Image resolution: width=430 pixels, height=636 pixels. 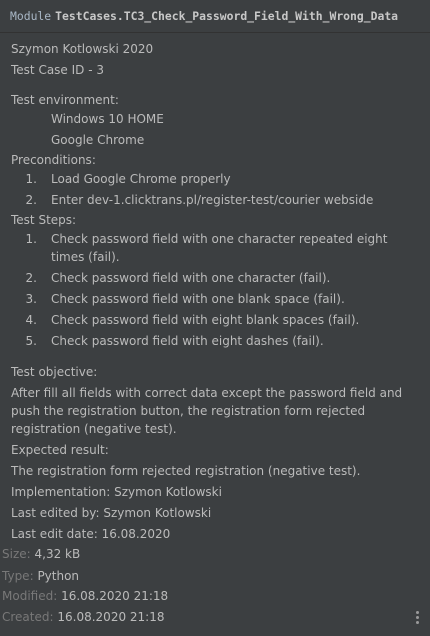 I want to click on item-number: 4., so click(x=31, y=320).